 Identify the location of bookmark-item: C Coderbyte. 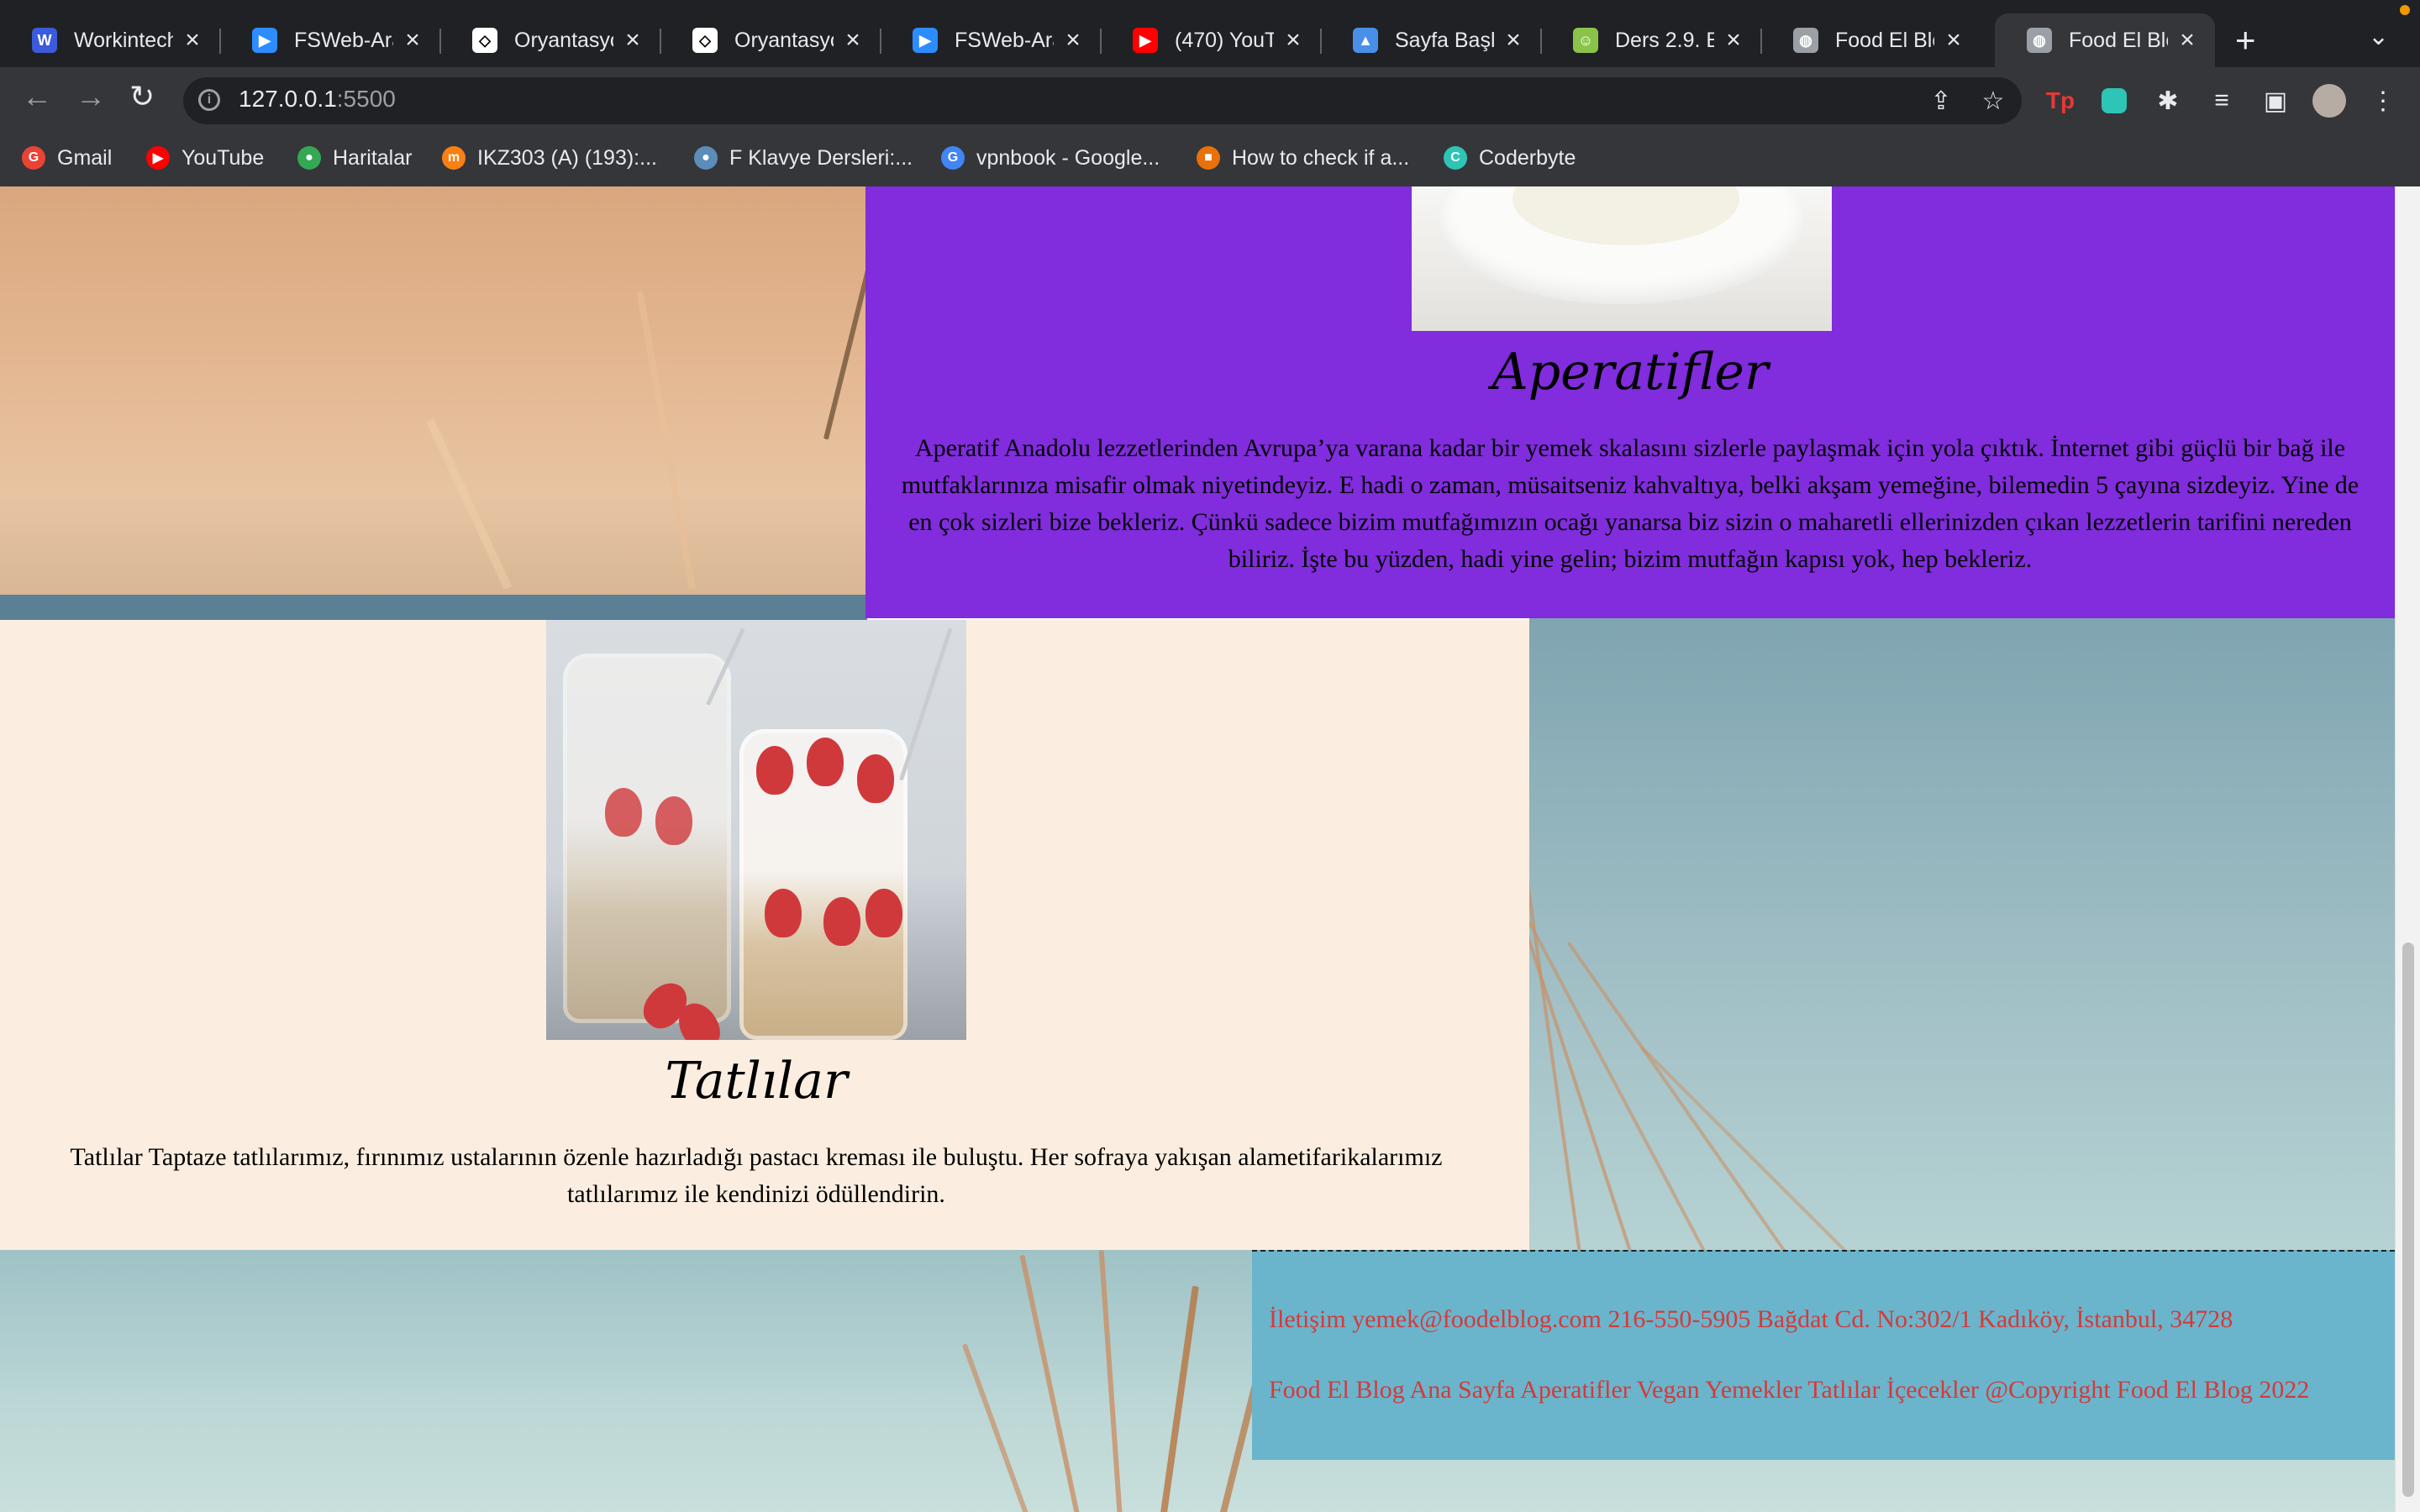
(1510, 158).